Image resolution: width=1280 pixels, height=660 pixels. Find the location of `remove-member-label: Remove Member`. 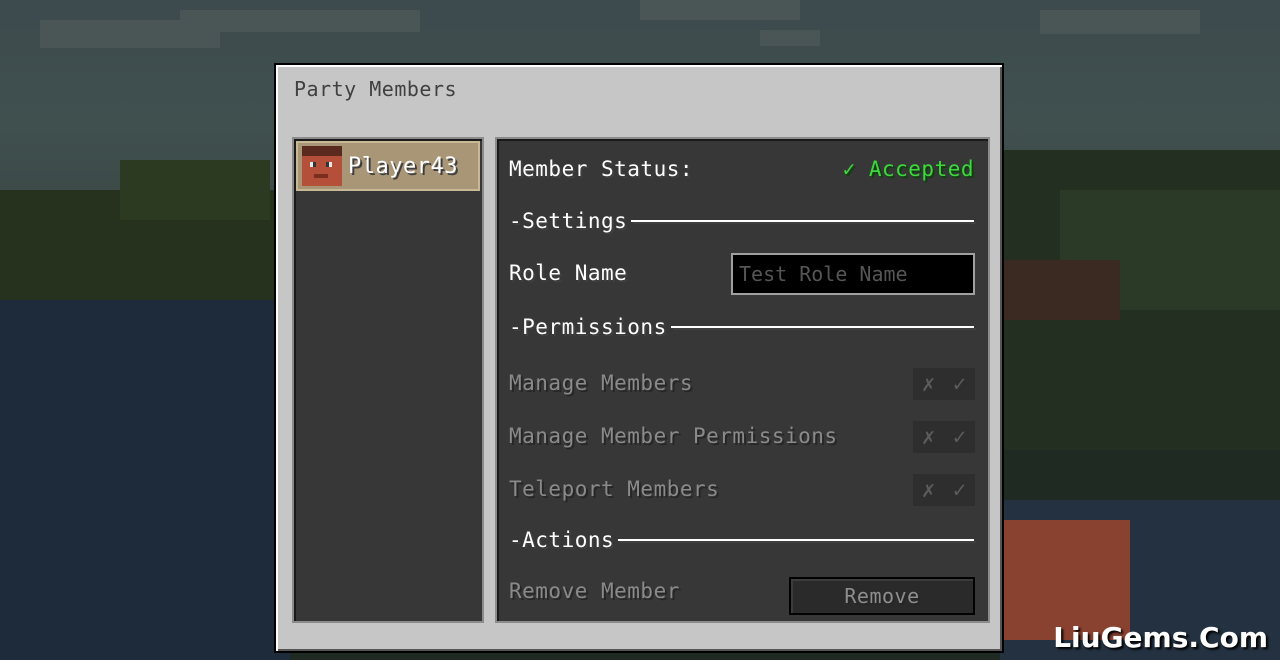

remove-member-label: Remove Member is located at coordinates (594, 591).